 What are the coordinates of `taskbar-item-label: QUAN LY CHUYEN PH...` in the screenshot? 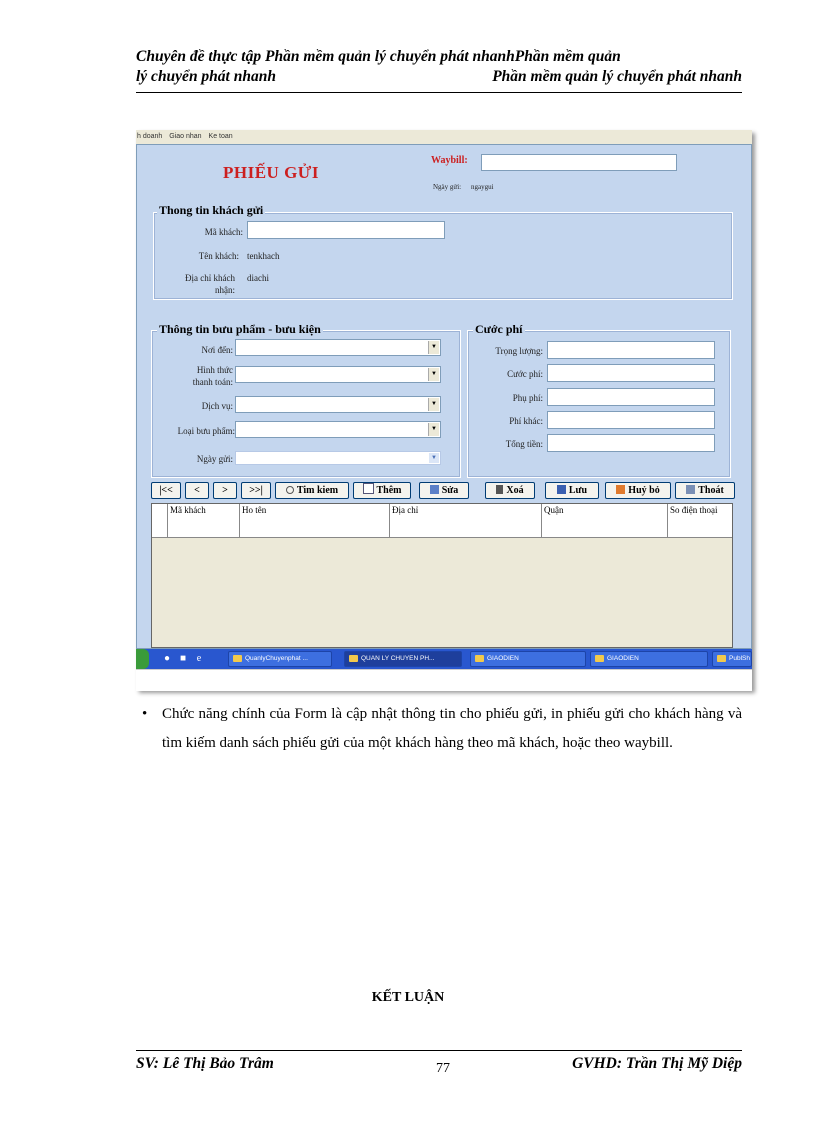 It's located at (398, 658).